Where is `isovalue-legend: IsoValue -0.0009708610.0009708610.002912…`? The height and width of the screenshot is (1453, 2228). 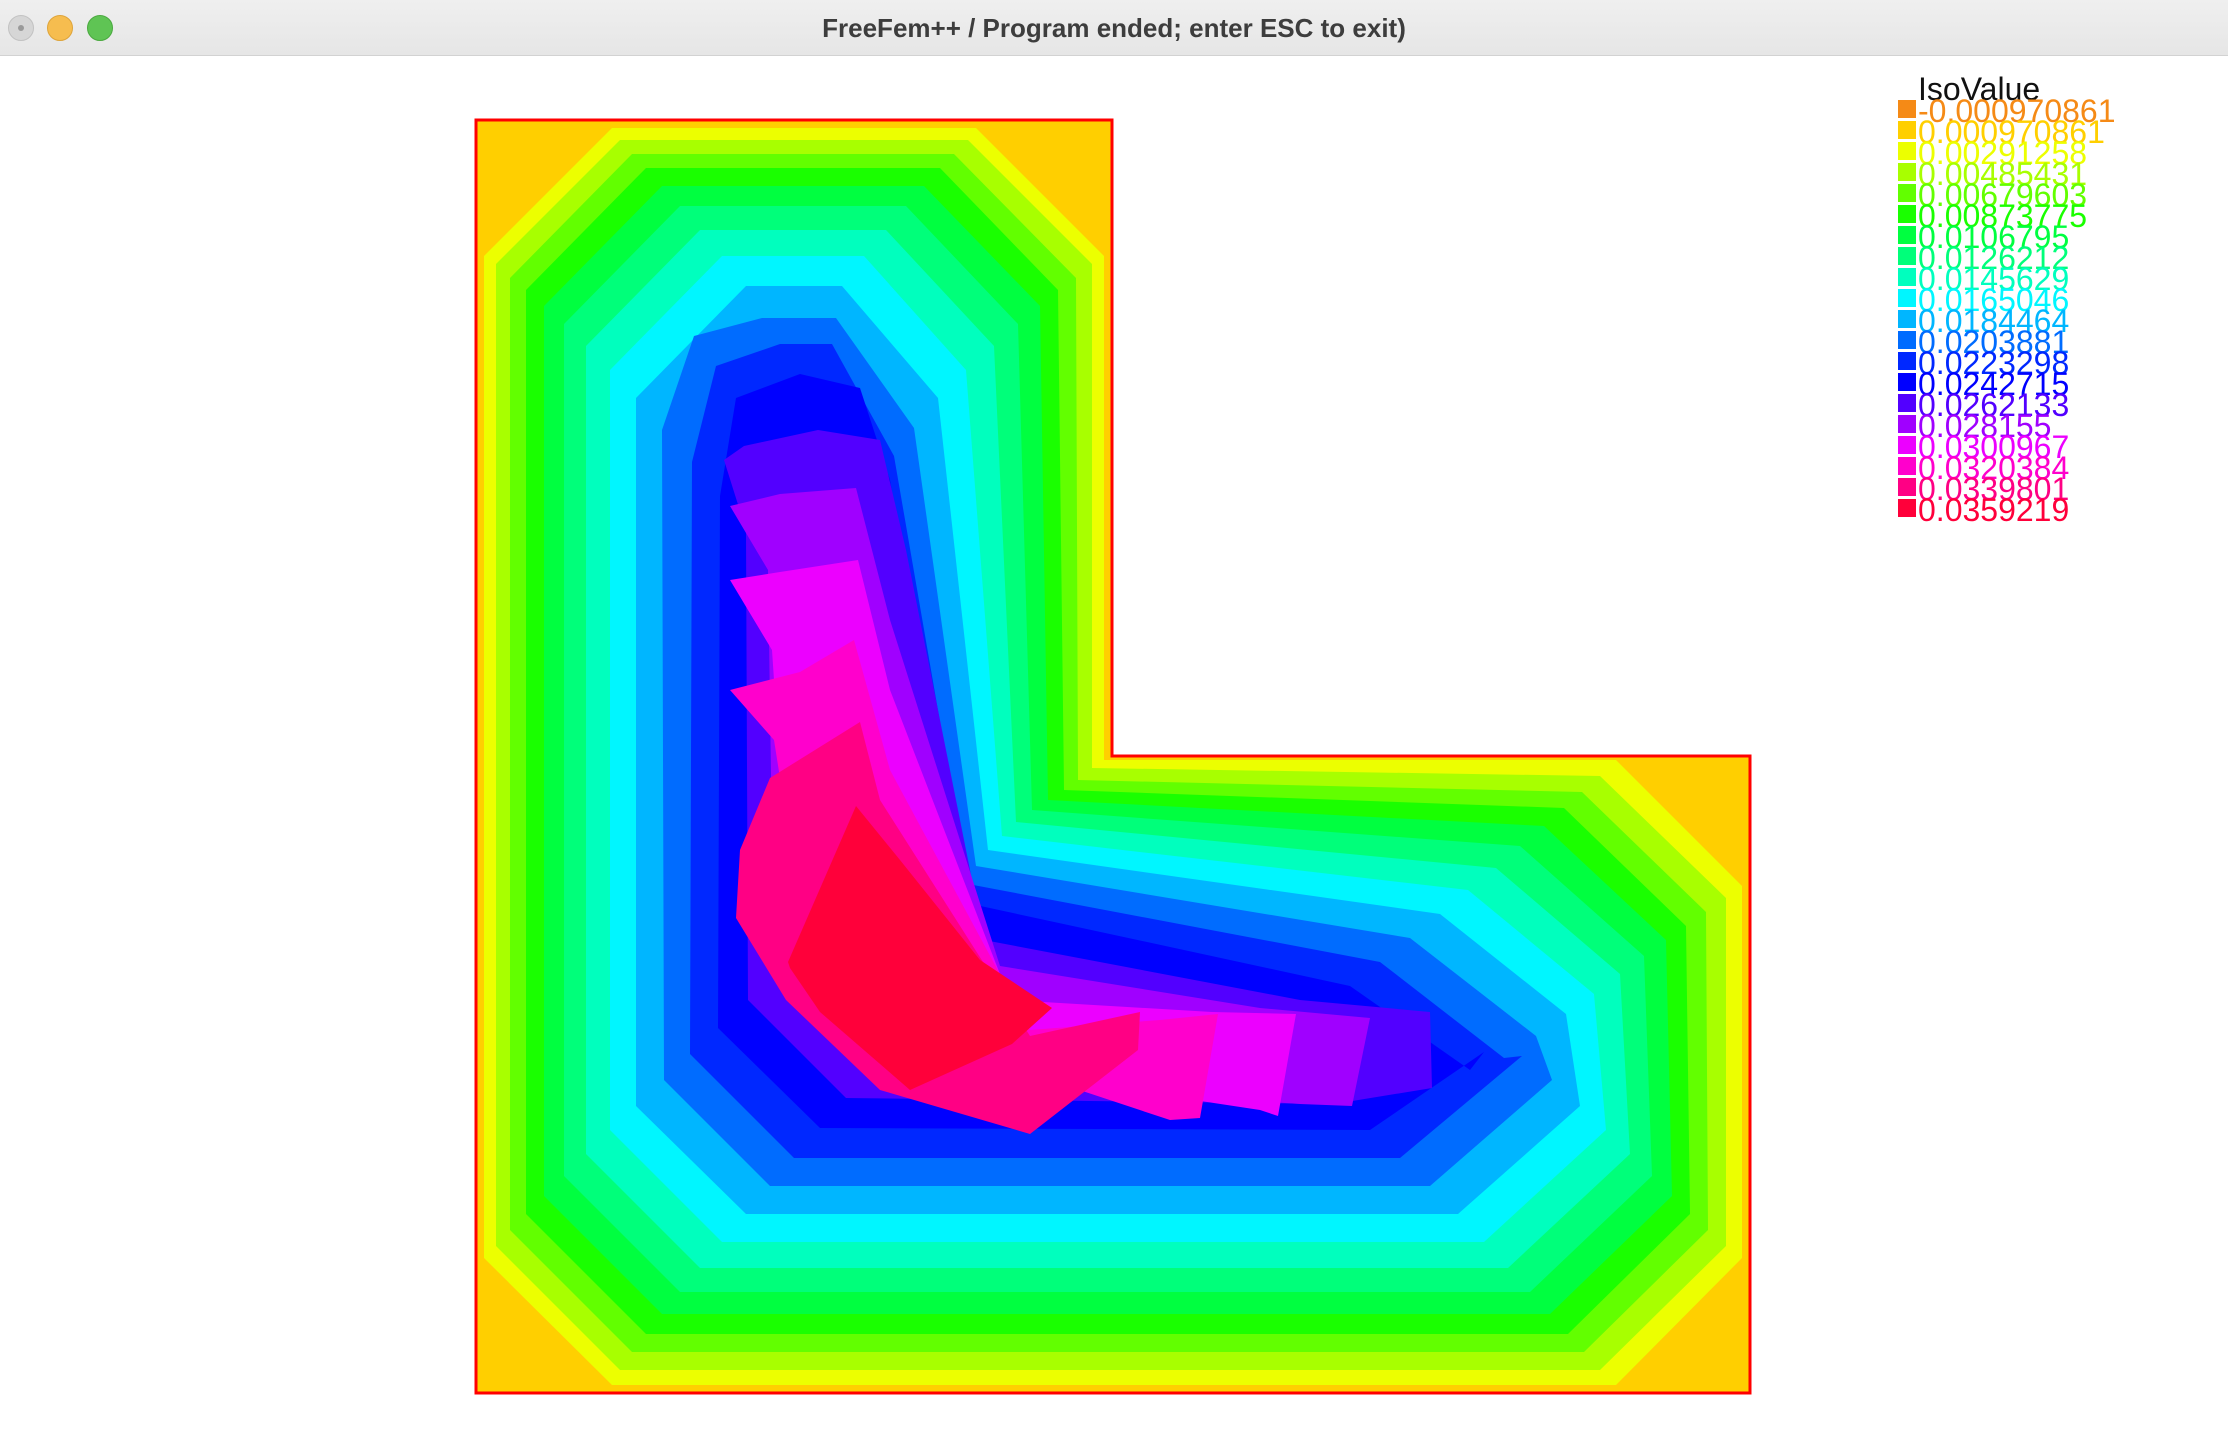
isovalue-legend: IsoValue -0.0009708610.0009708610.002912… is located at coordinates (2007, 299).